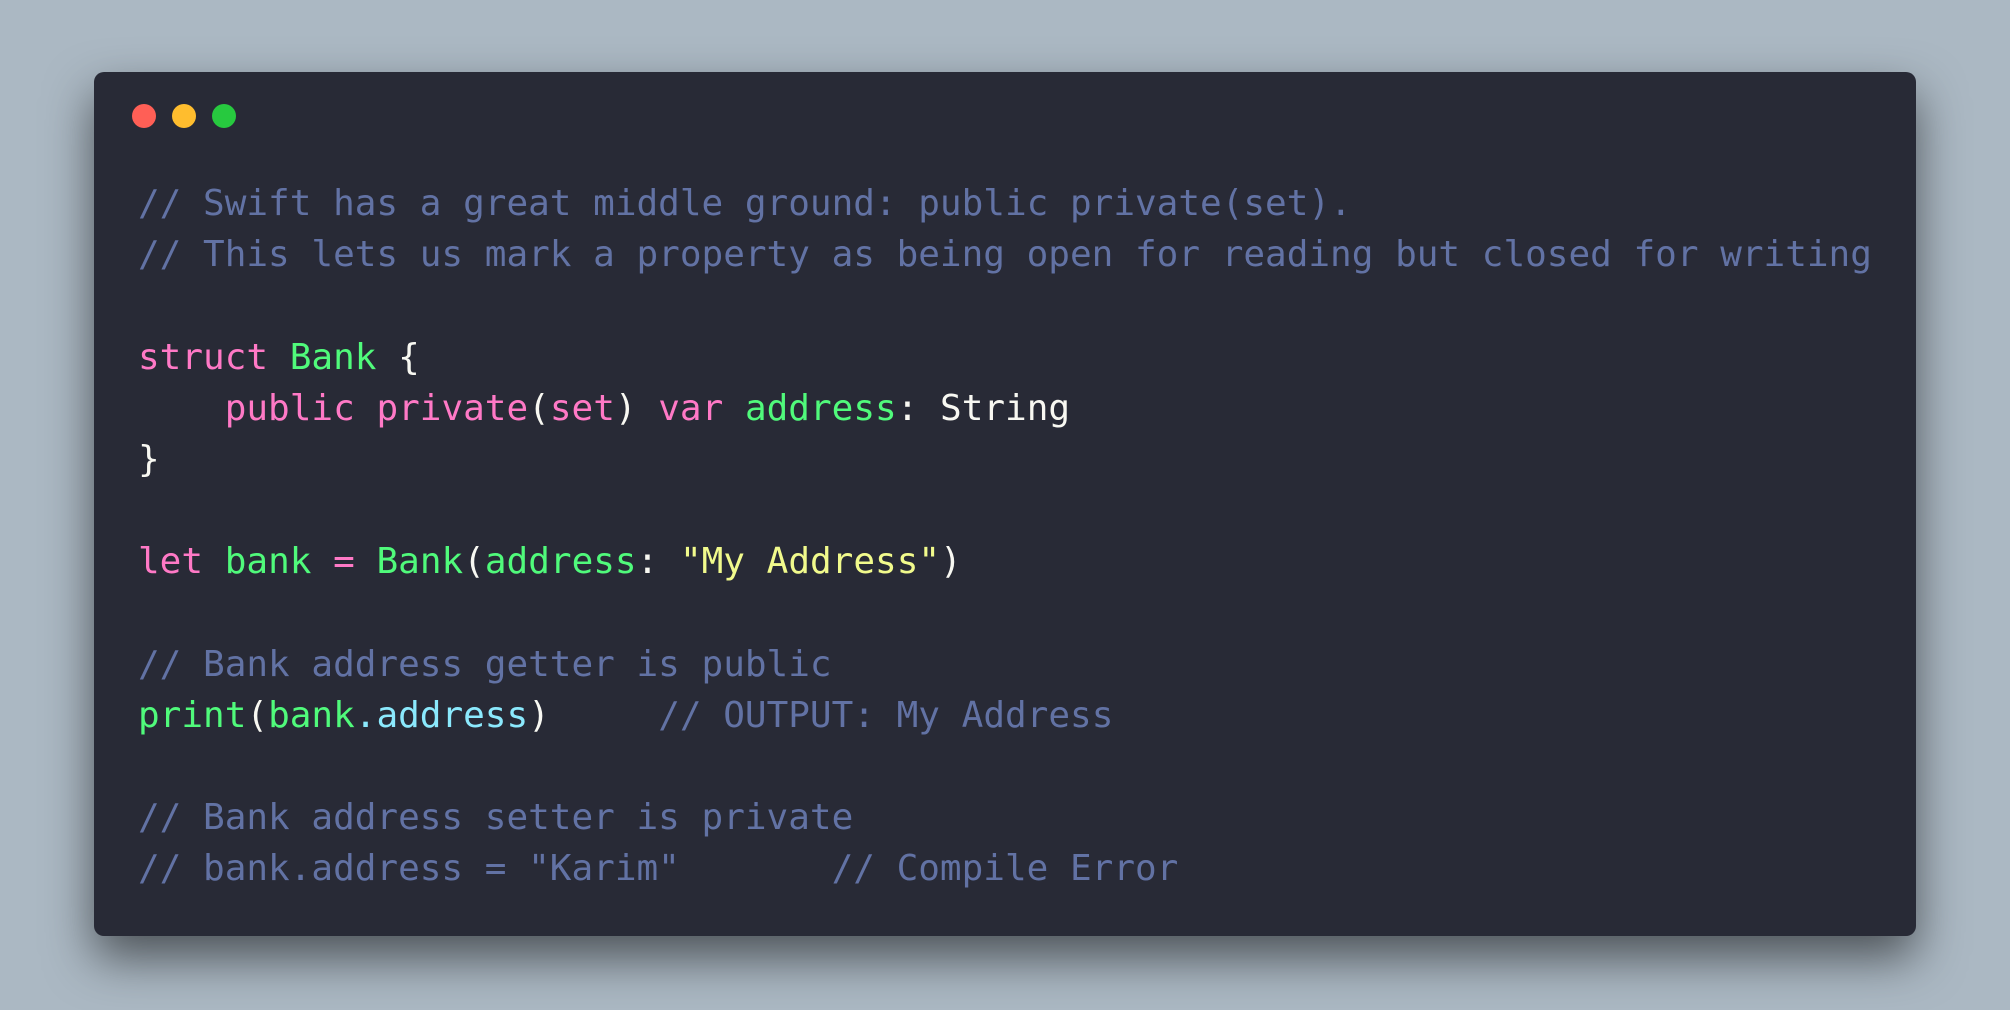 Image resolution: width=2010 pixels, height=1010 pixels. Describe the element at coordinates (496, 818) in the screenshot. I see `code-token: // Bank address setter is private` at that location.